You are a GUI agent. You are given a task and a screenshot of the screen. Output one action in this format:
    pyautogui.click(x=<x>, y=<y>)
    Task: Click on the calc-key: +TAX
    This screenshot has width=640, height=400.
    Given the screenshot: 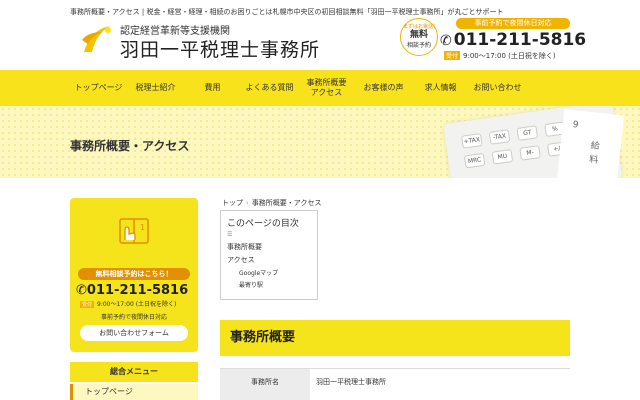 What is the action you would take?
    pyautogui.click(x=472, y=141)
    